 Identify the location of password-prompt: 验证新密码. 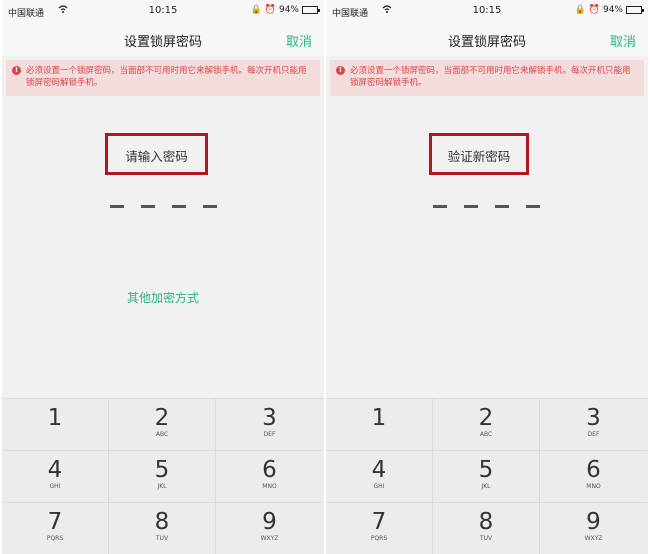
(479, 156).